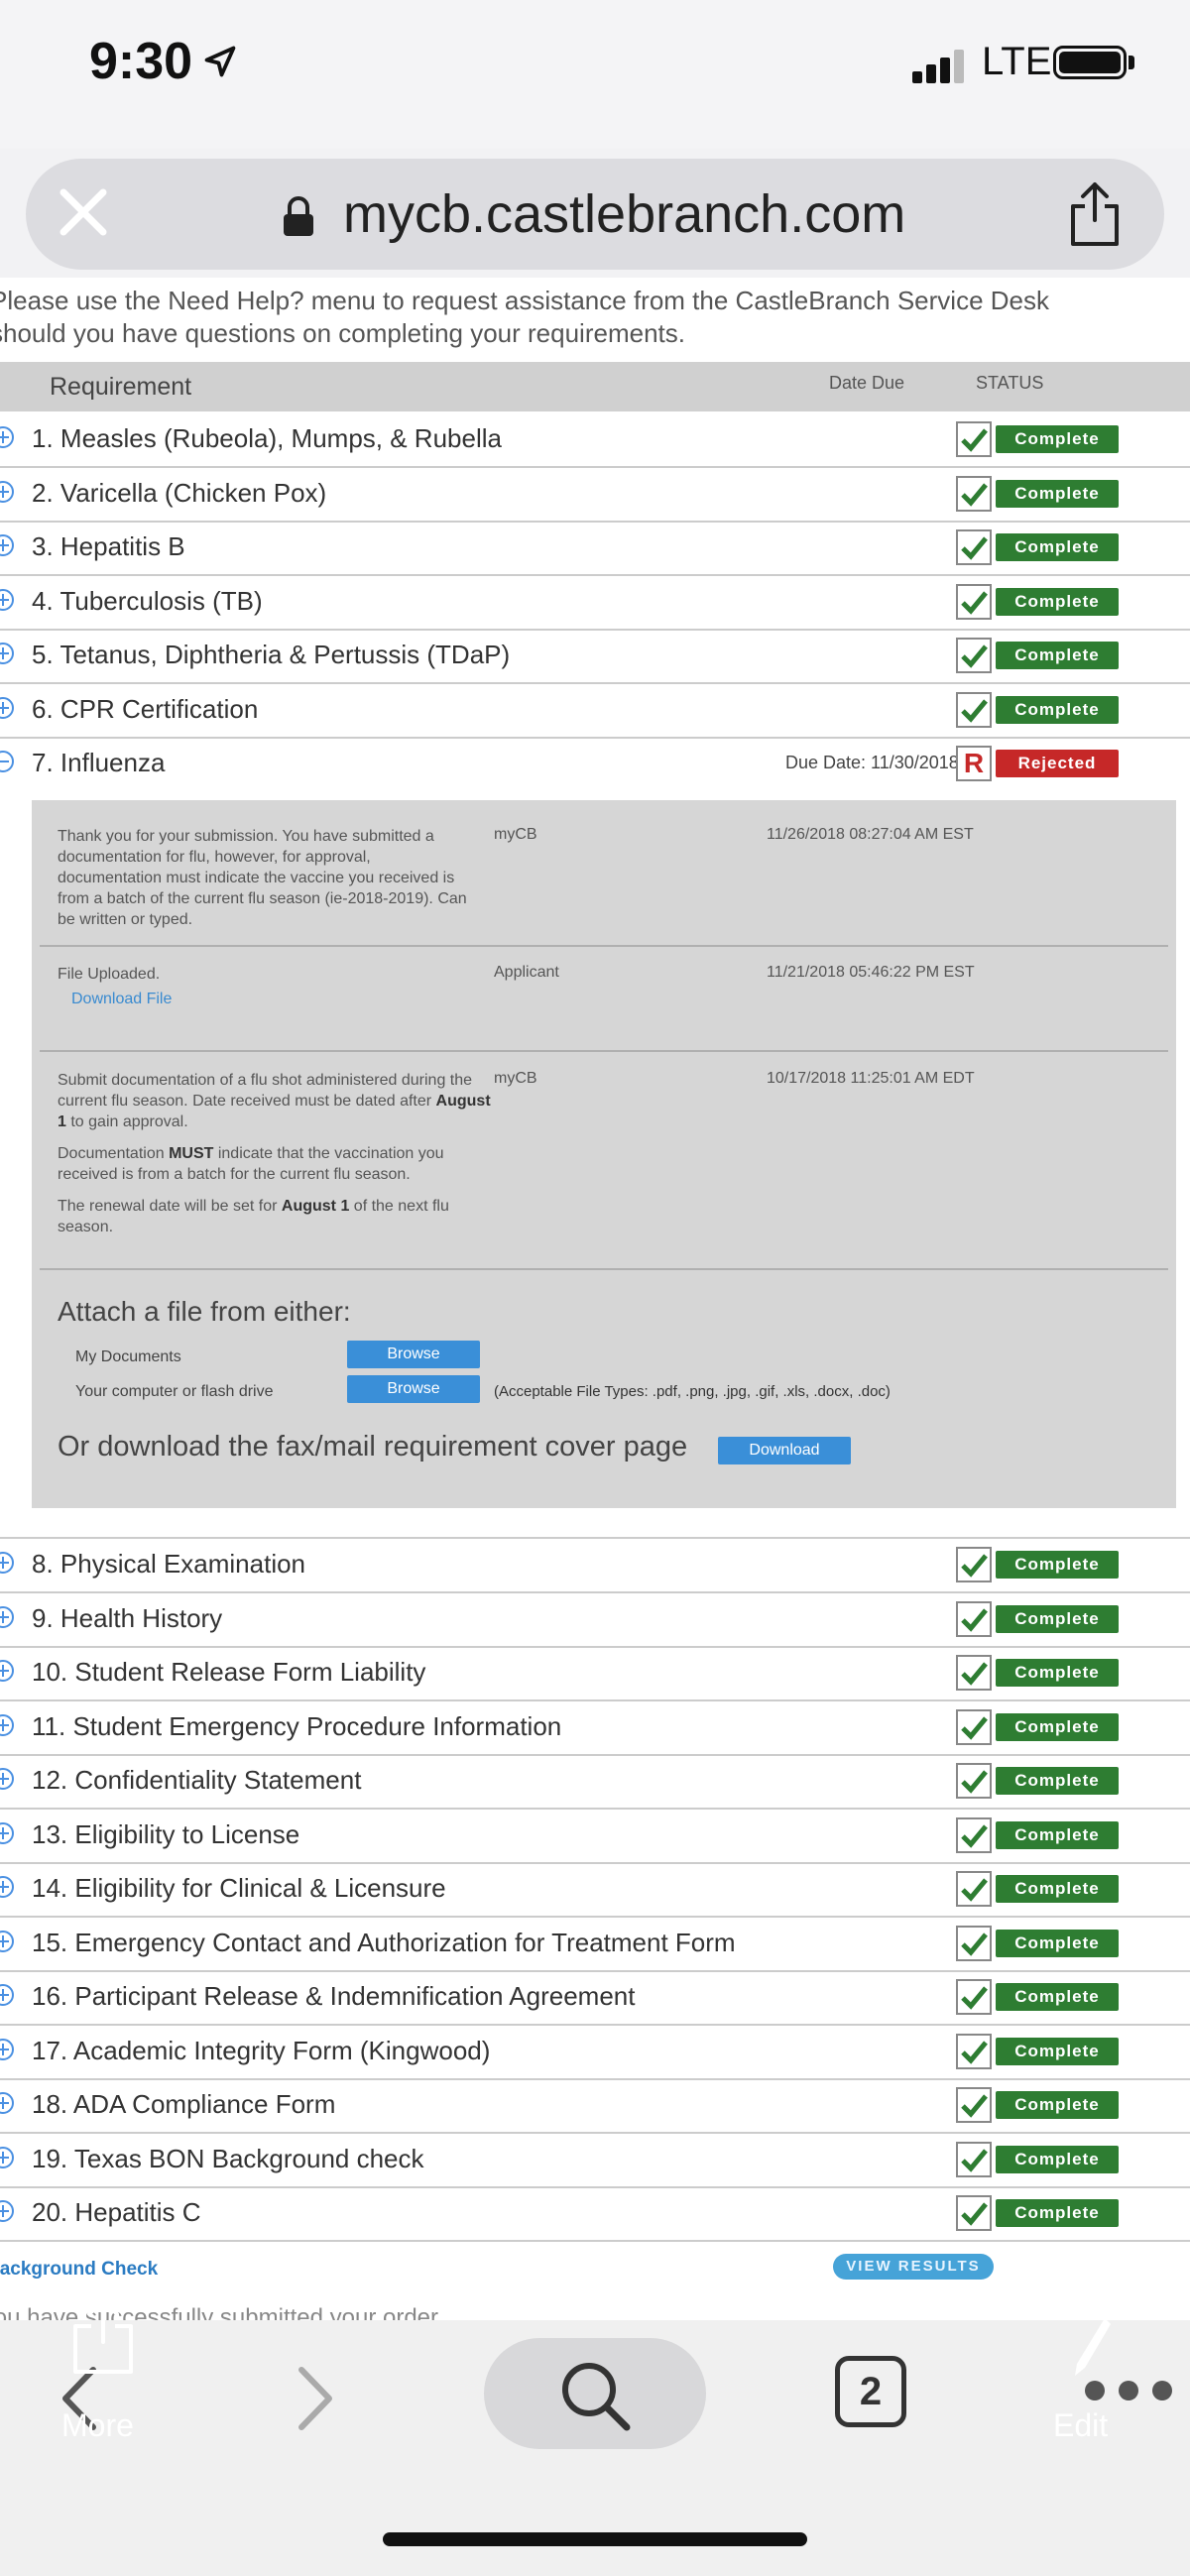 Image resolution: width=1190 pixels, height=2576 pixels. What do you see at coordinates (413, 1389) in the screenshot?
I see `browse-computer-button: Browse` at bounding box center [413, 1389].